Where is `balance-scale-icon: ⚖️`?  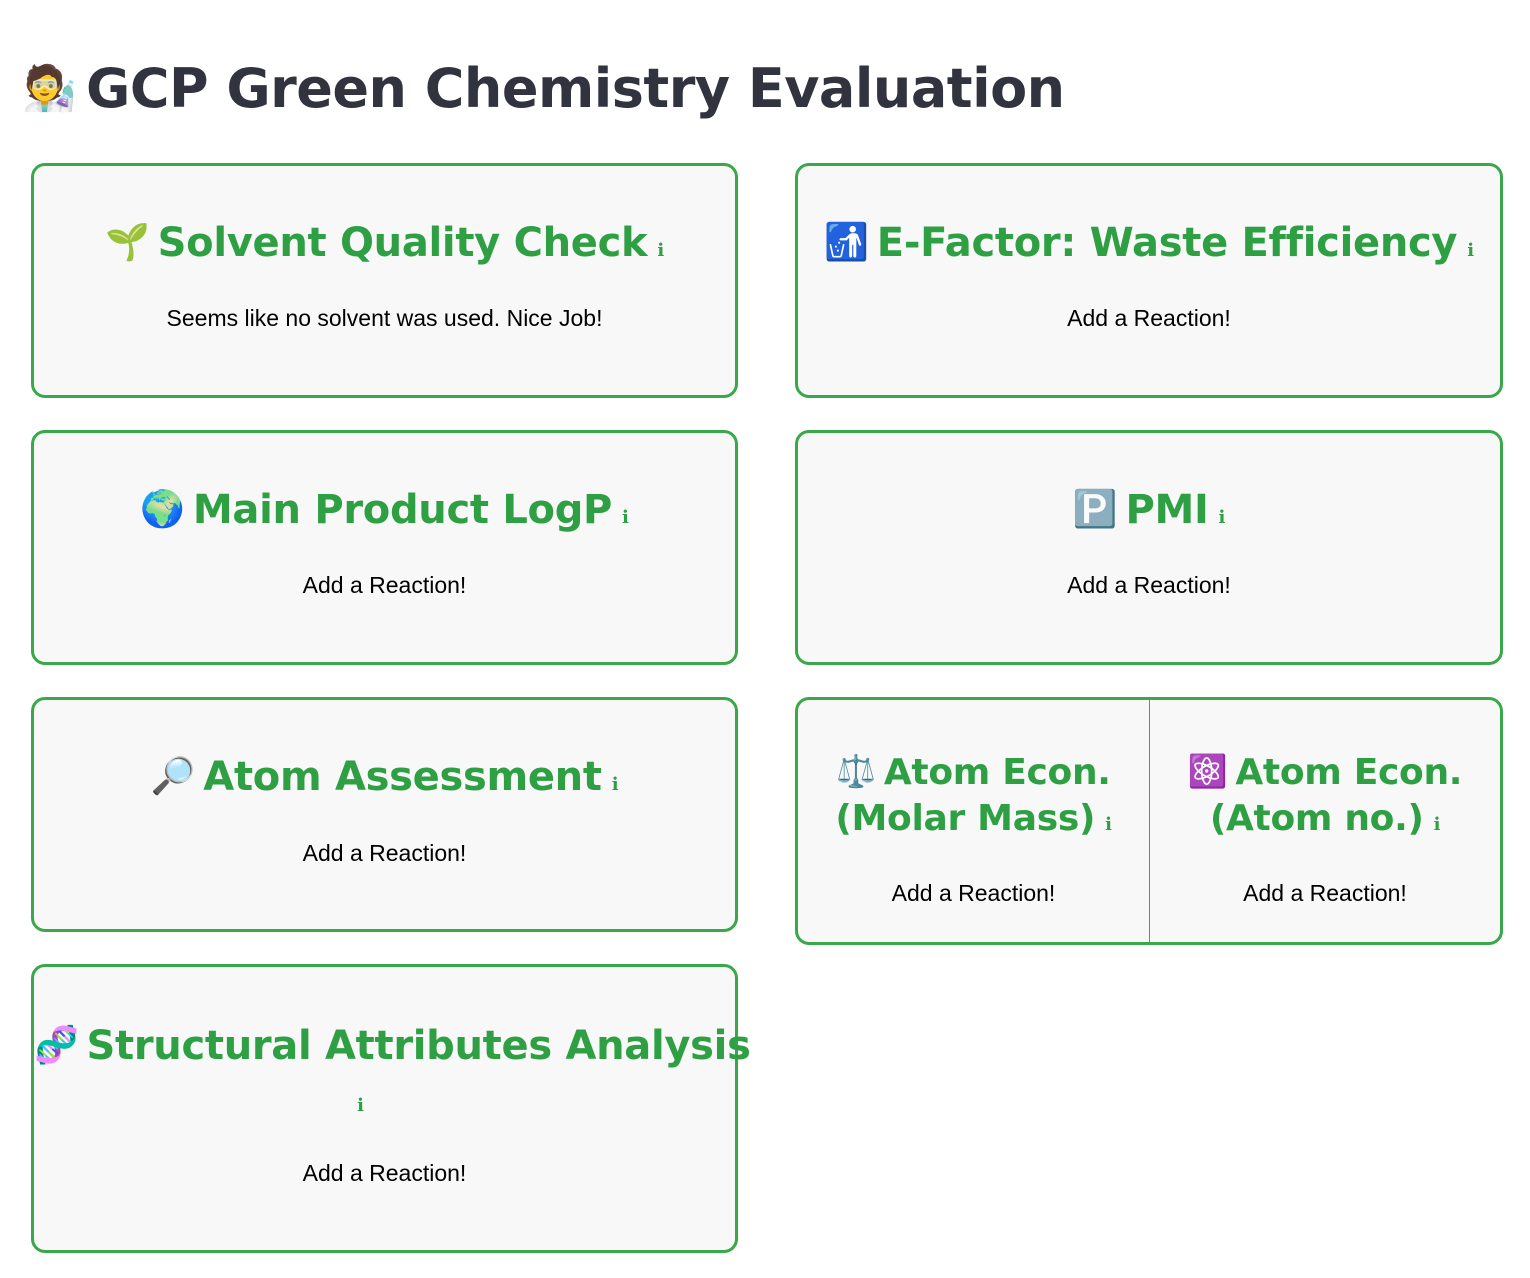 balance-scale-icon: ⚖️ is located at coordinates (856, 771).